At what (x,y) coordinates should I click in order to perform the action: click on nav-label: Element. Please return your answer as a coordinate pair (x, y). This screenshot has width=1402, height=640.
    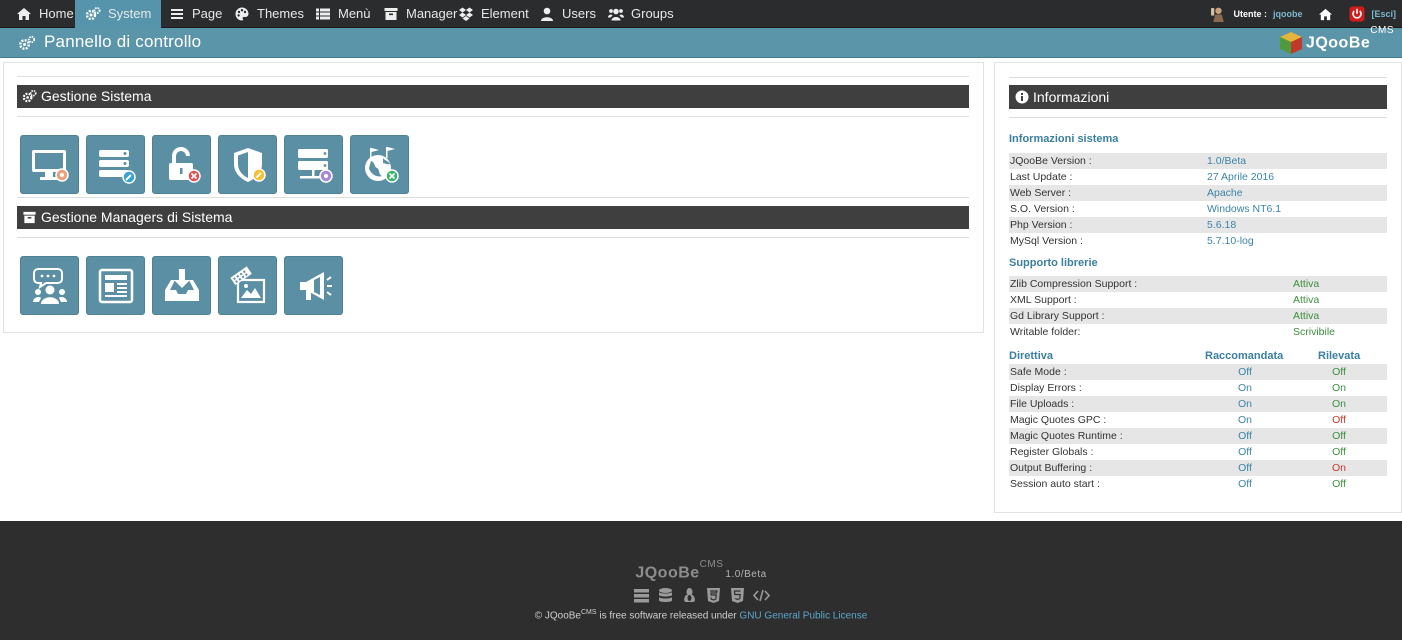
    Looking at the image, I should click on (505, 13).